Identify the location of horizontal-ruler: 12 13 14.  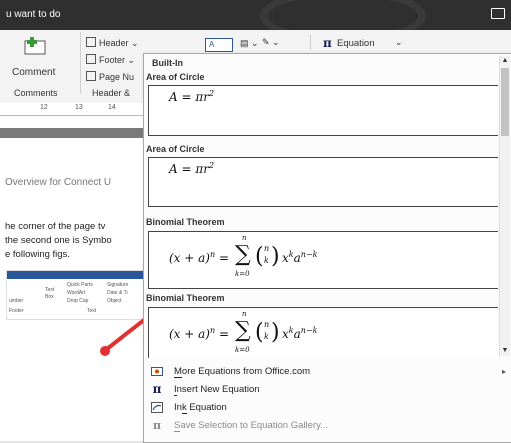
(75, 109).